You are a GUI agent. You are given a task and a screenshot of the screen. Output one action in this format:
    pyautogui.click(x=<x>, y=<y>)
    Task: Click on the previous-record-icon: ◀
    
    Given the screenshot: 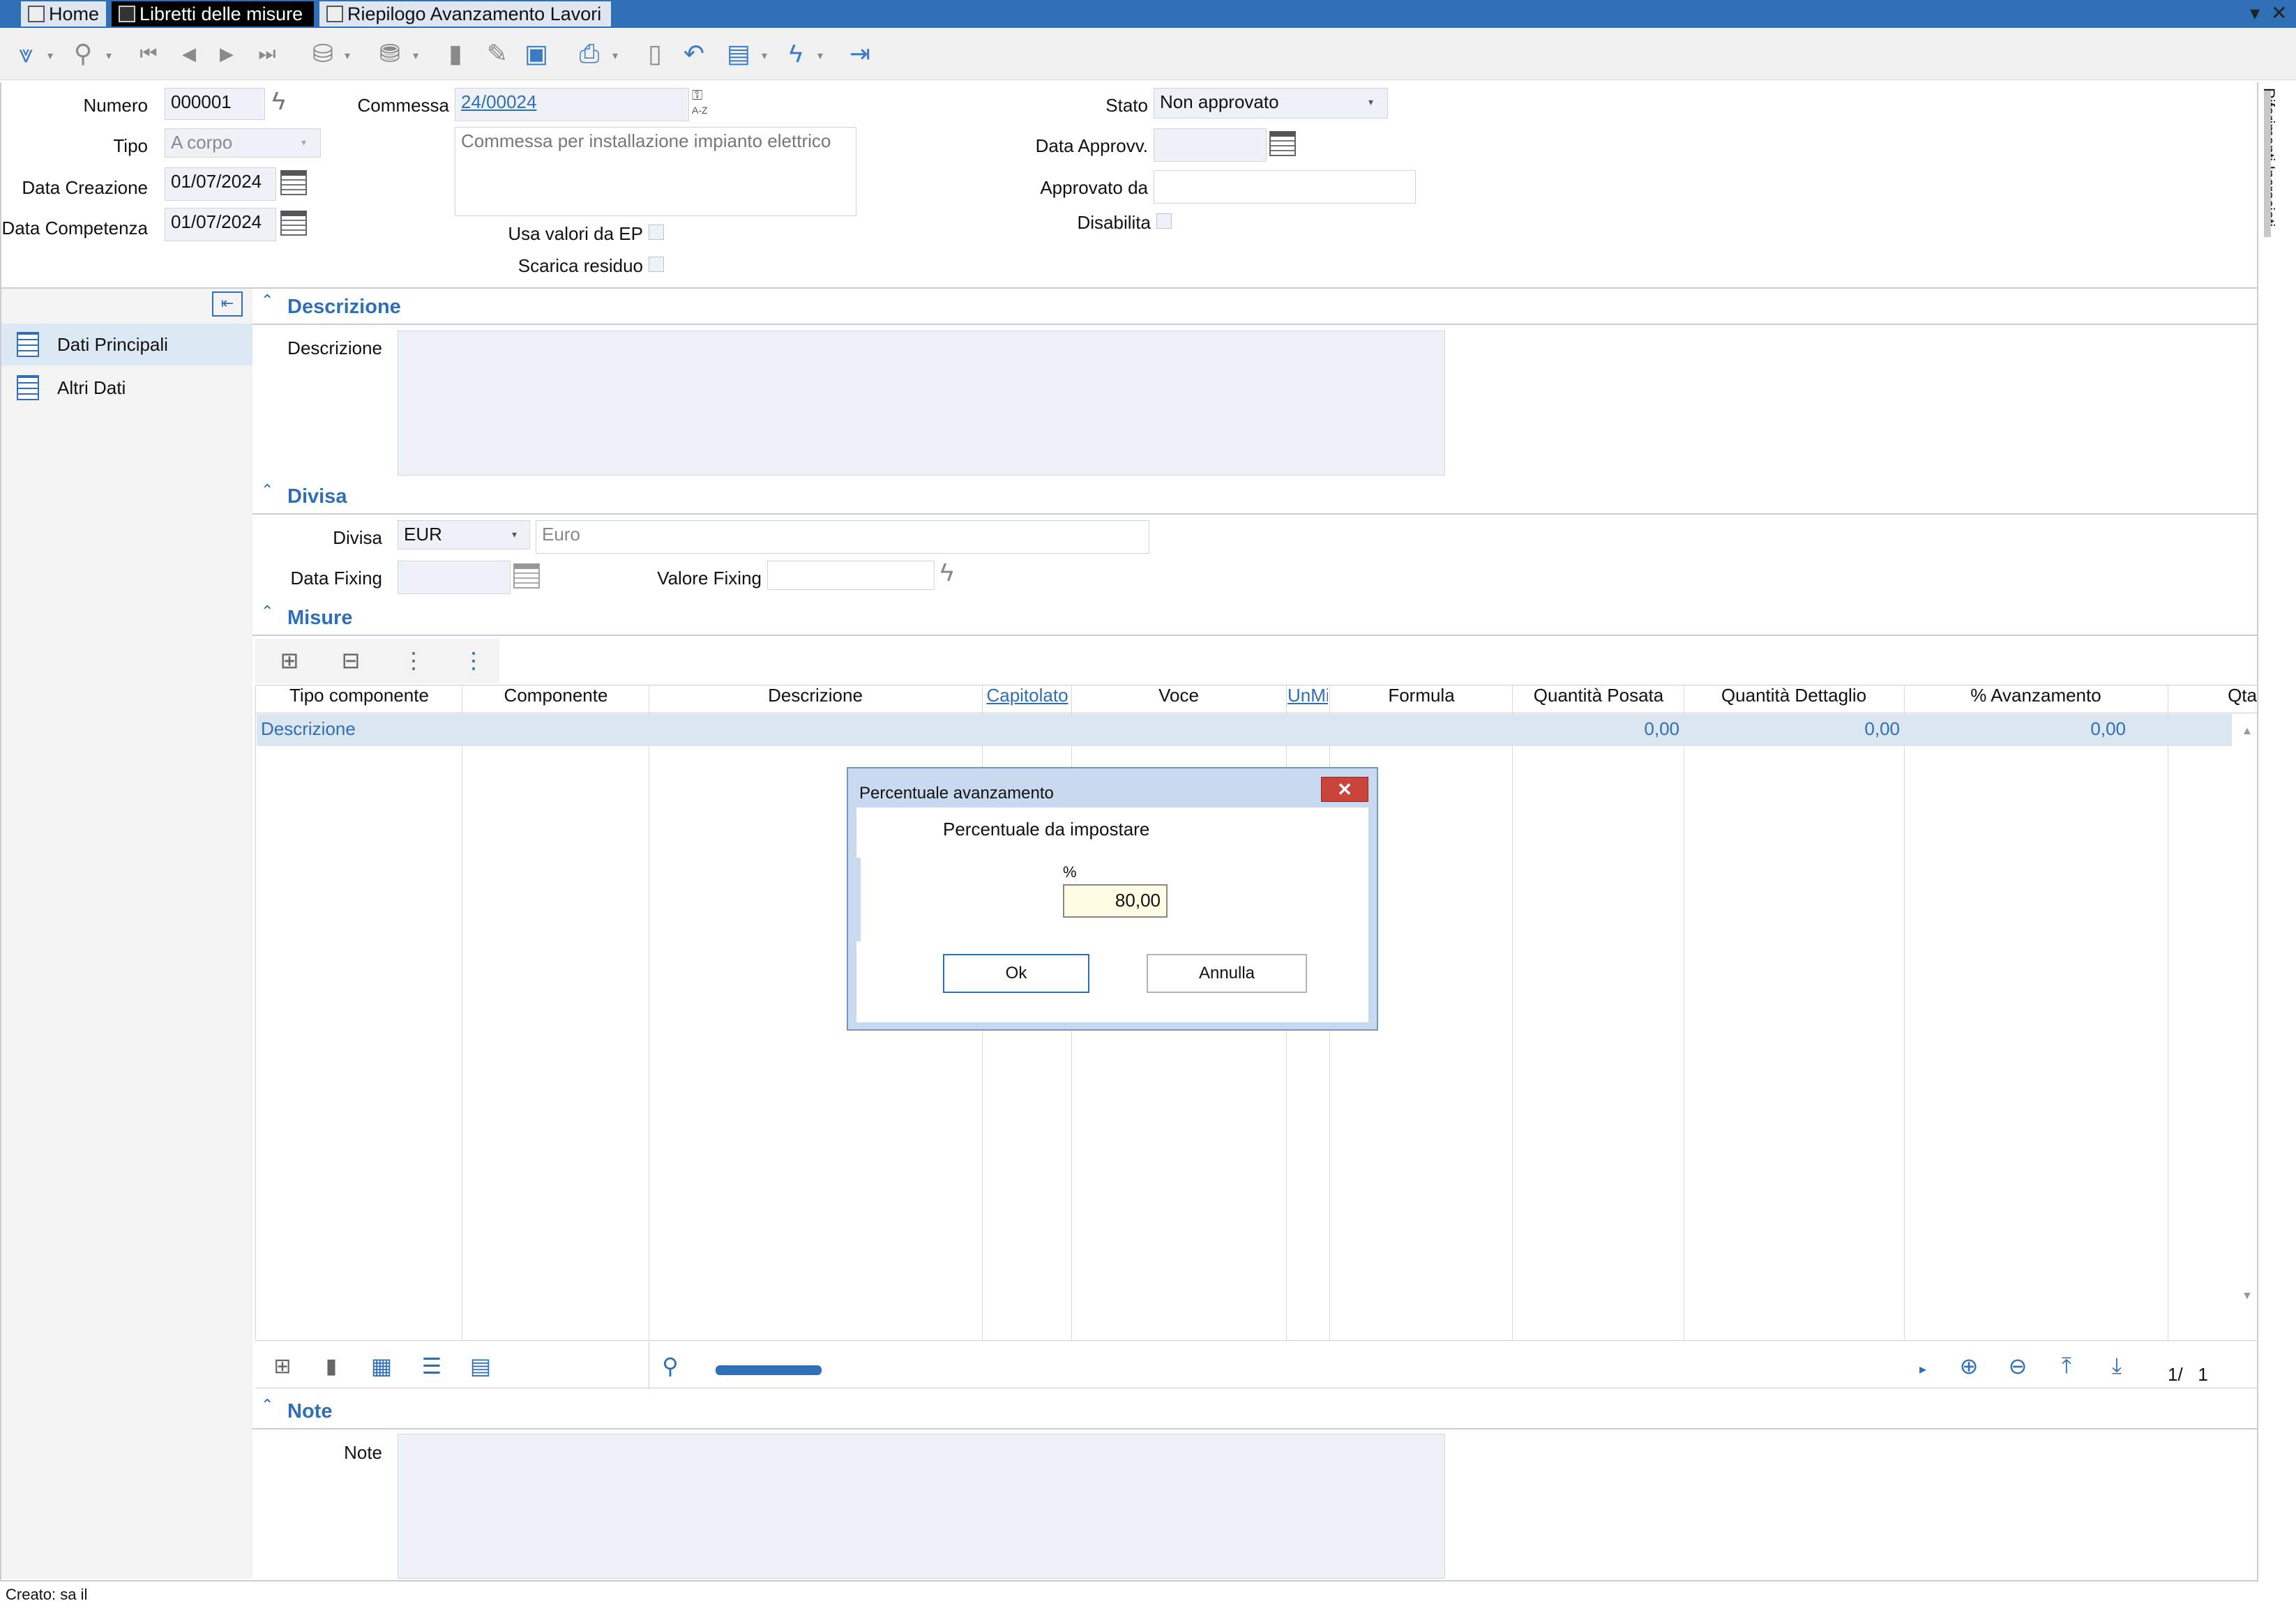 What is the action you would take?
    pyautogui.click(x=189, y=54)
    